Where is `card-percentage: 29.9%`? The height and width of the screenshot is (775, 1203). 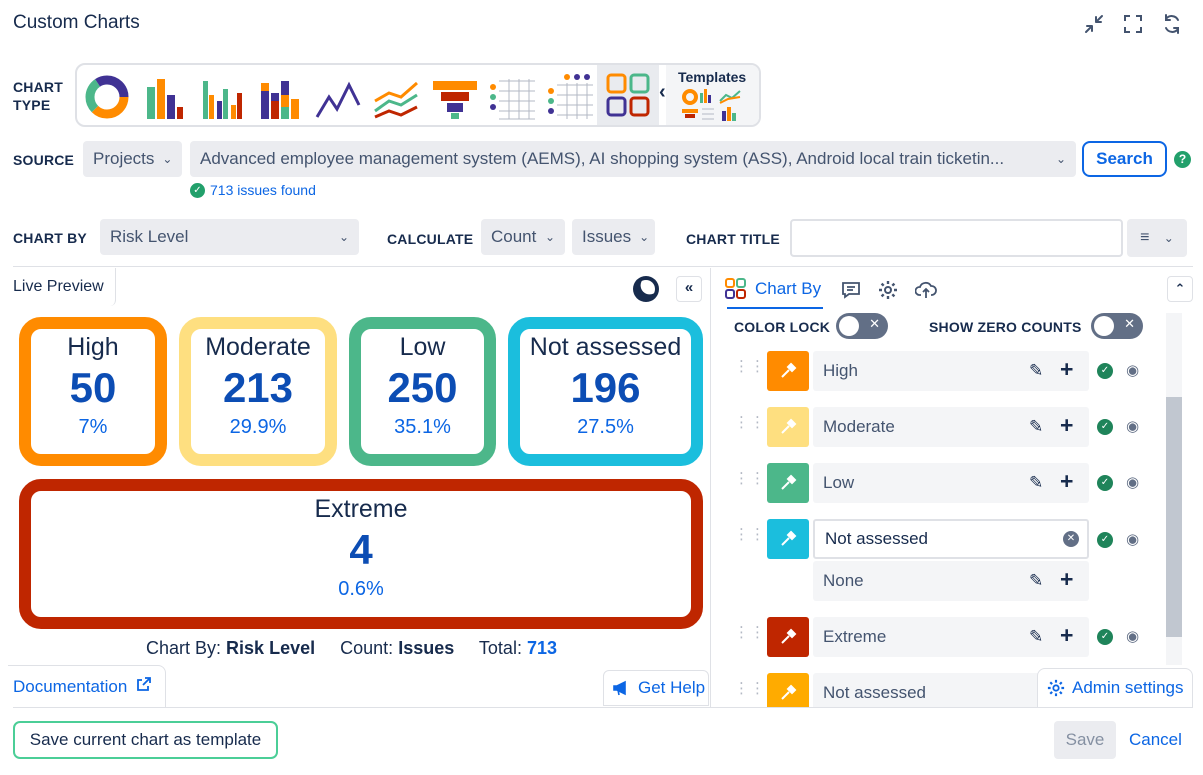 card-percentage: 29.9% is located at coordinates (258, 427).